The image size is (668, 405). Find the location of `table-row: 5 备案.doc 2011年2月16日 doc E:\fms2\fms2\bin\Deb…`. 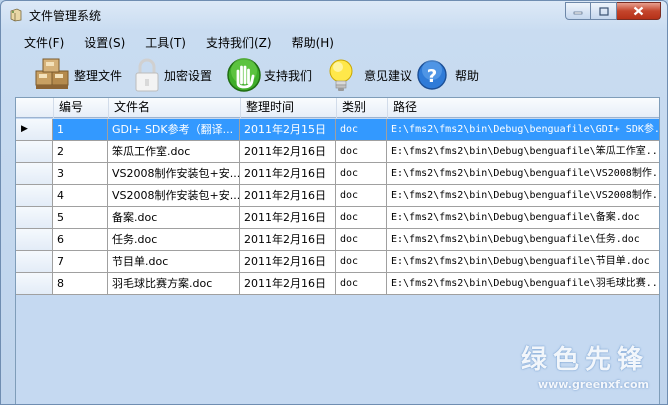

table-row: 5 备案.doc 2011年2月16日 doc E:\fms2\fms2\bin\Deb… is located at coordinates (337, 218).